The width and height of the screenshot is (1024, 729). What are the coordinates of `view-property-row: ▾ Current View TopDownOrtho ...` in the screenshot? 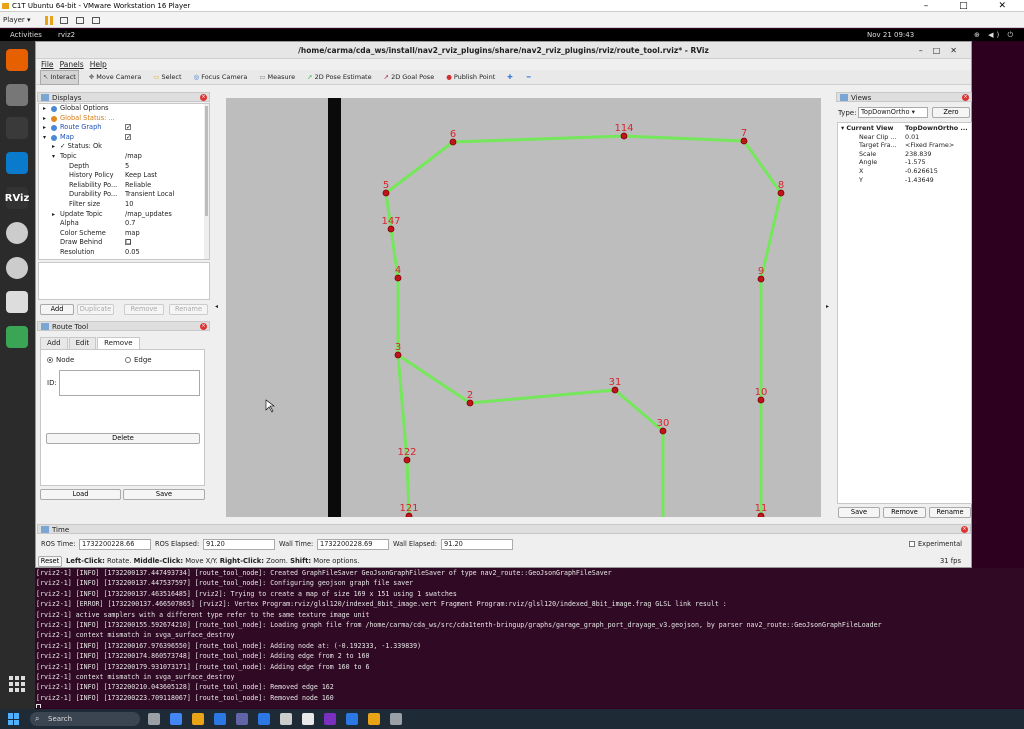 It's located at (904, 128).